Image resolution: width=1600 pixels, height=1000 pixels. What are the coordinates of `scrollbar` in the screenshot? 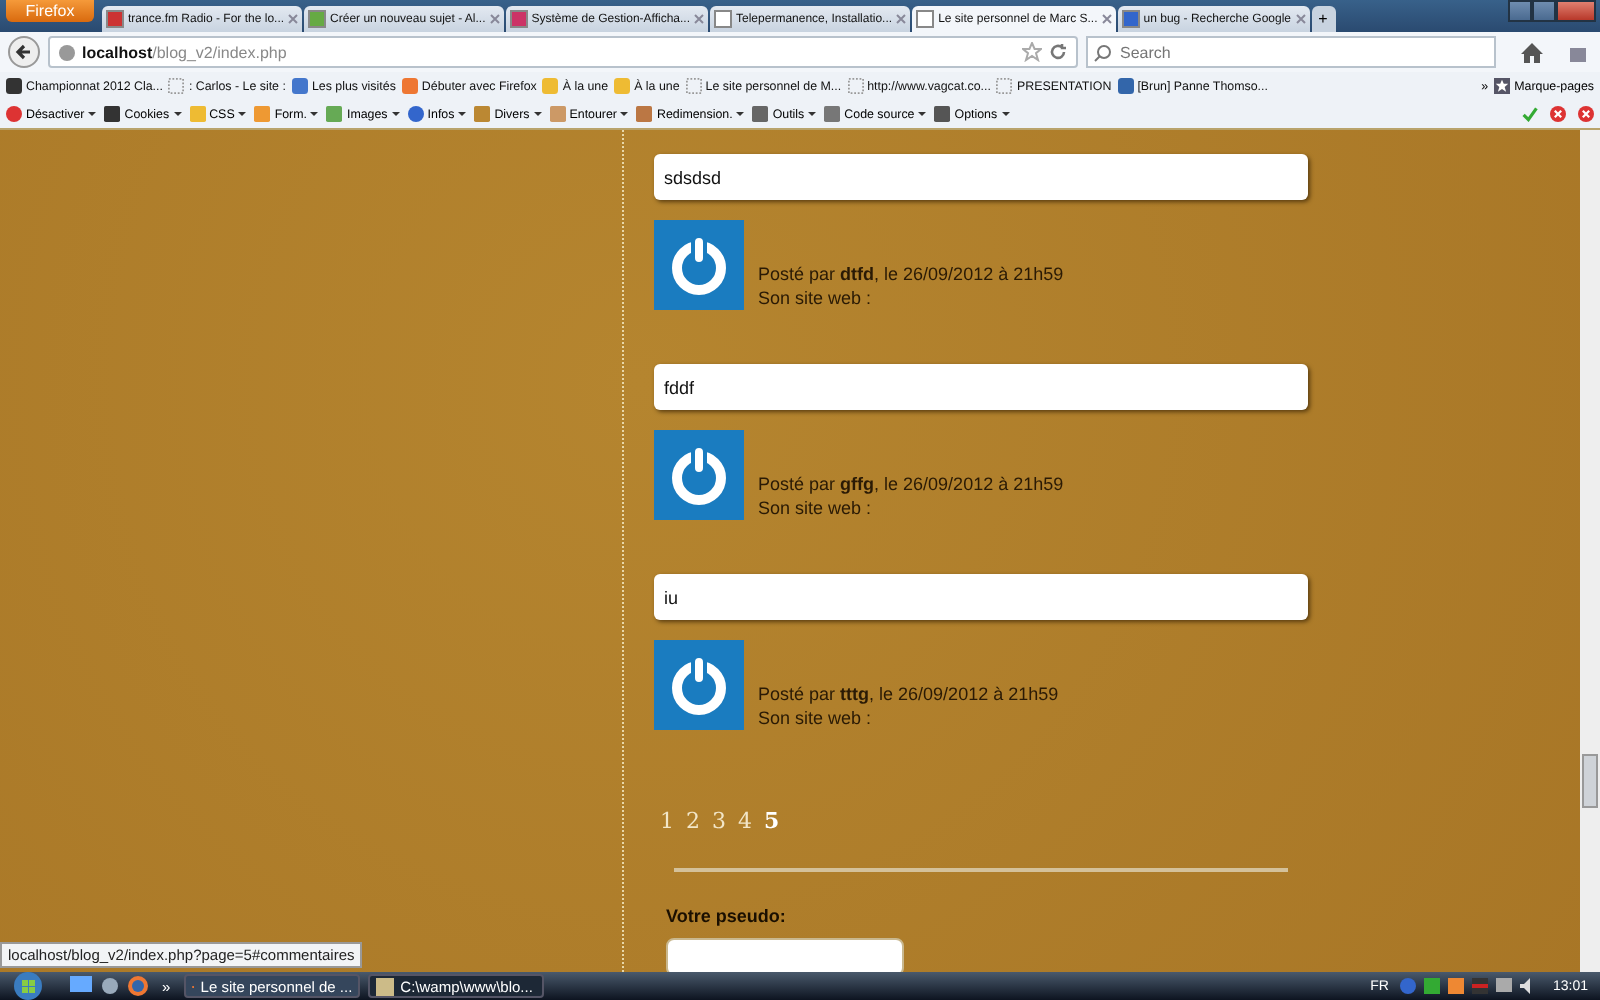 It's located at (1590, 551).